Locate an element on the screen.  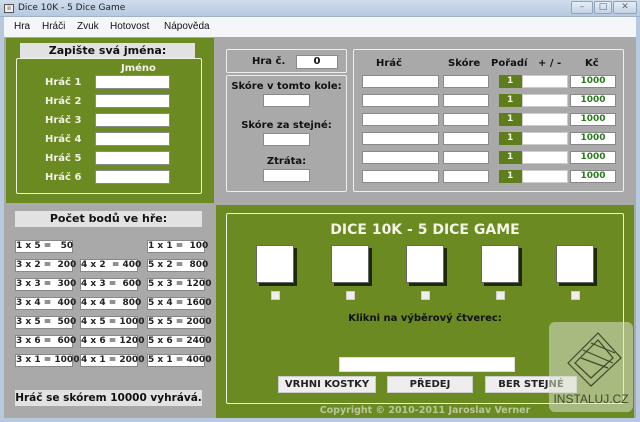
same-score-label: Skóre za stejné: is located at coordinates (286, 125).